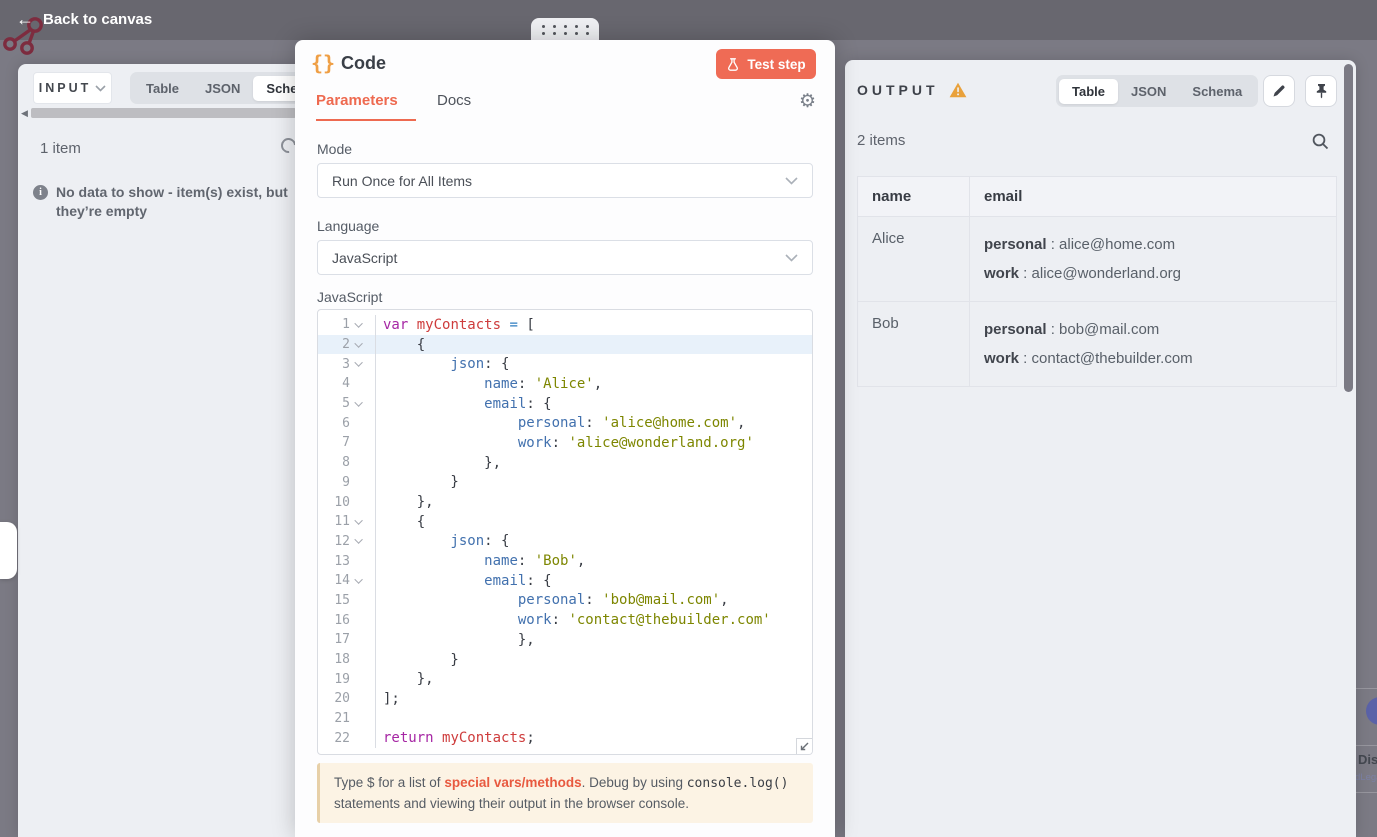  What do you see at coordinates (807, 101) in the screenshot?
I see `node-settings-gear-icon: ⚙` at bounding box center [807, 101].